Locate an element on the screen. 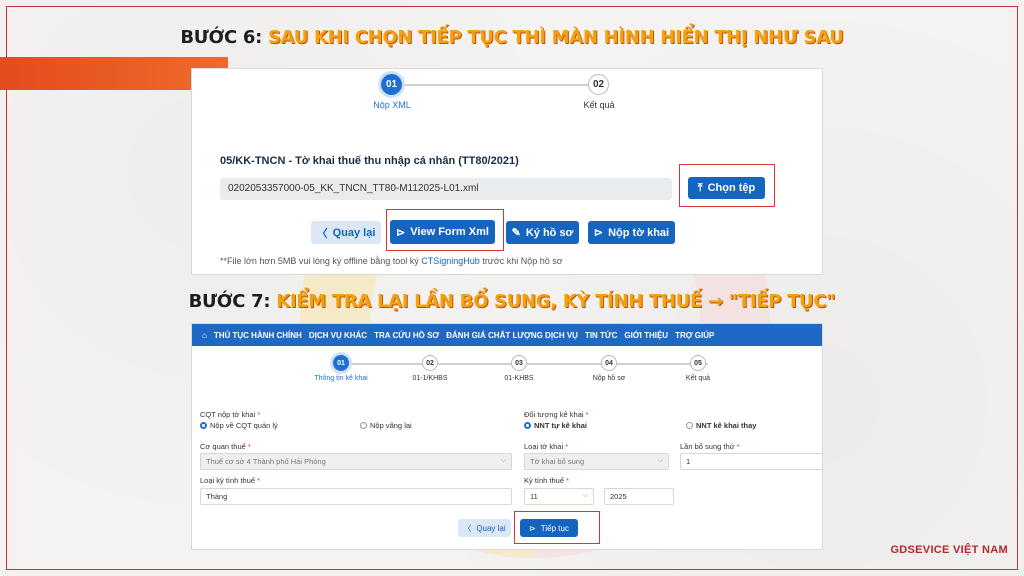  brand-label: GDSEVICE VIỆT NAM is located at coordinates (949, 550).